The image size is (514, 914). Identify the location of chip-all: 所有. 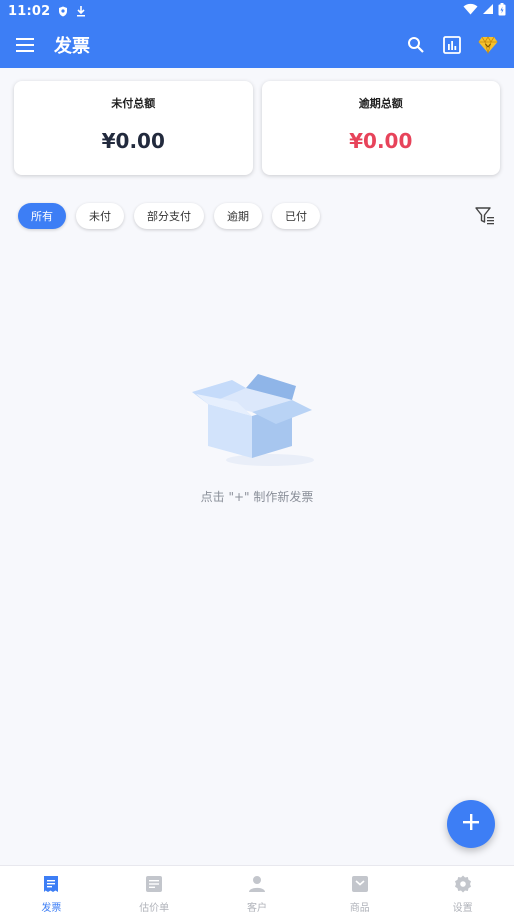
(42, 216).